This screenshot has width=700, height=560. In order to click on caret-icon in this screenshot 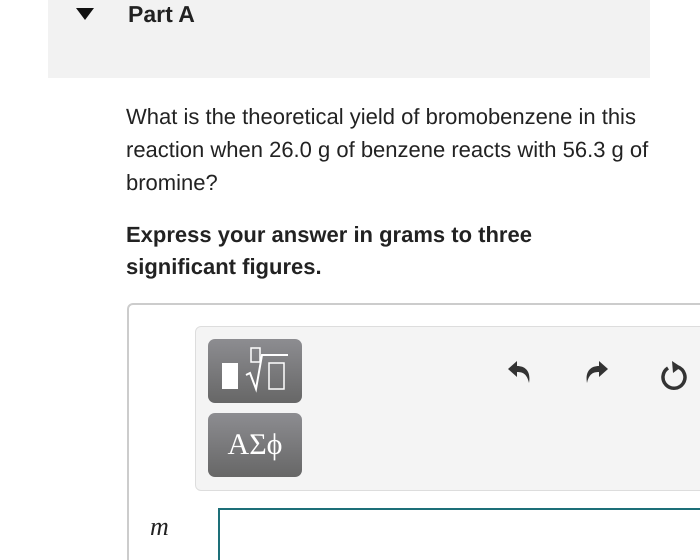, I will do `click(85, 14)`.